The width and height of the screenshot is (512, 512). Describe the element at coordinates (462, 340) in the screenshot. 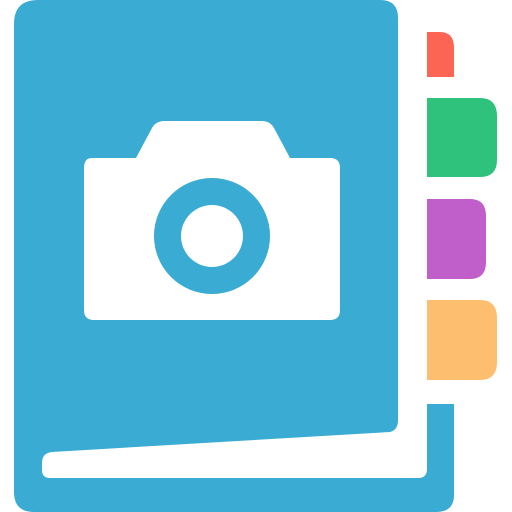

I see `tab-orange` at that location.